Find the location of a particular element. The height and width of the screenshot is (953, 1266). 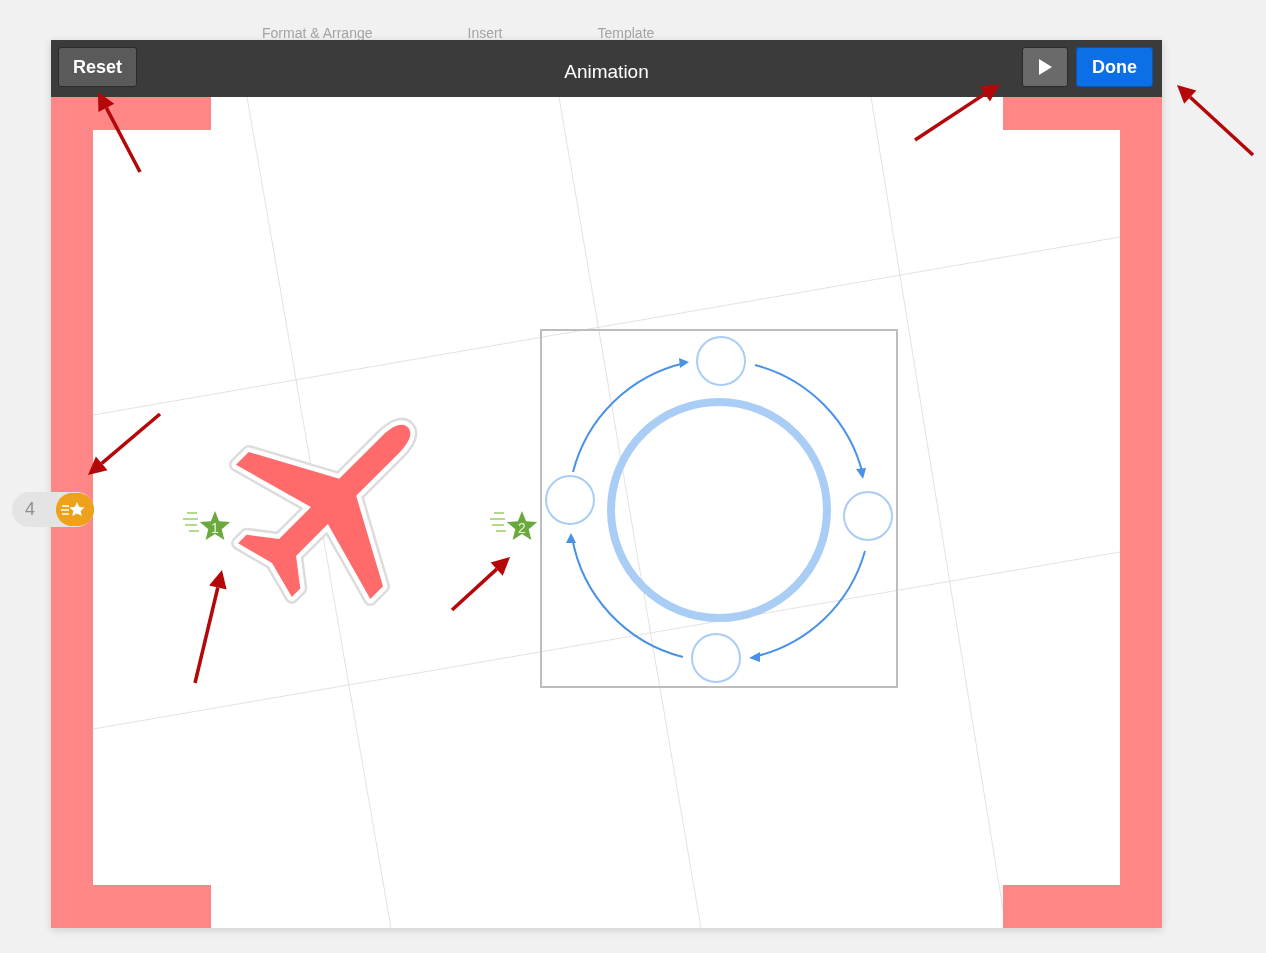

play-button is located at coordinates (1045, 67).